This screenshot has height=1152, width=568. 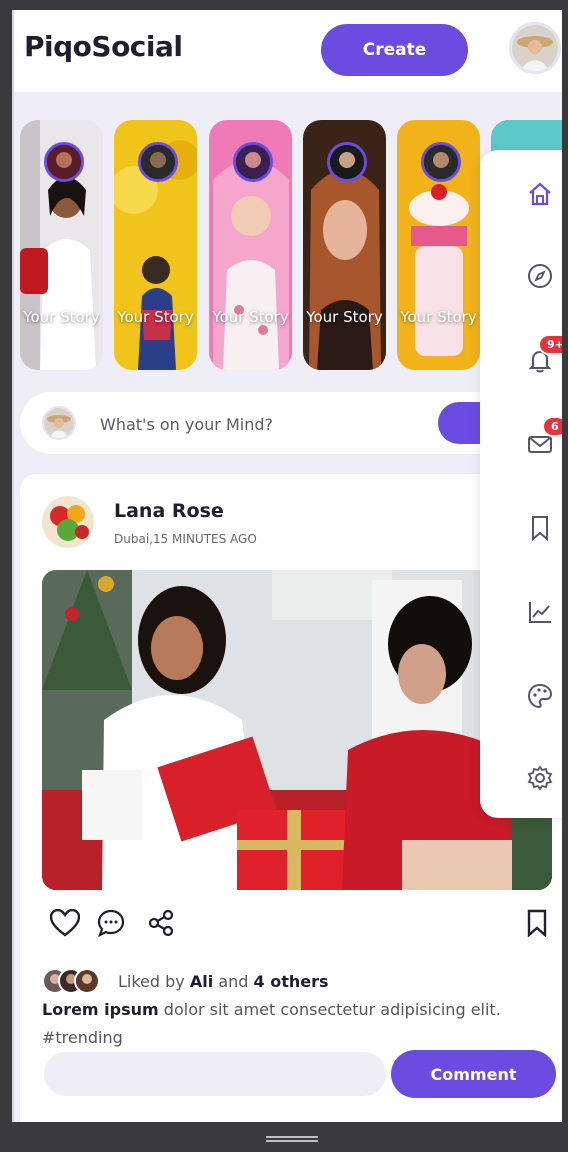 What do you see at coordinates (543, 438) in the screenshot?
I see `messages-icon: 6` at bounding box center [543, 438].